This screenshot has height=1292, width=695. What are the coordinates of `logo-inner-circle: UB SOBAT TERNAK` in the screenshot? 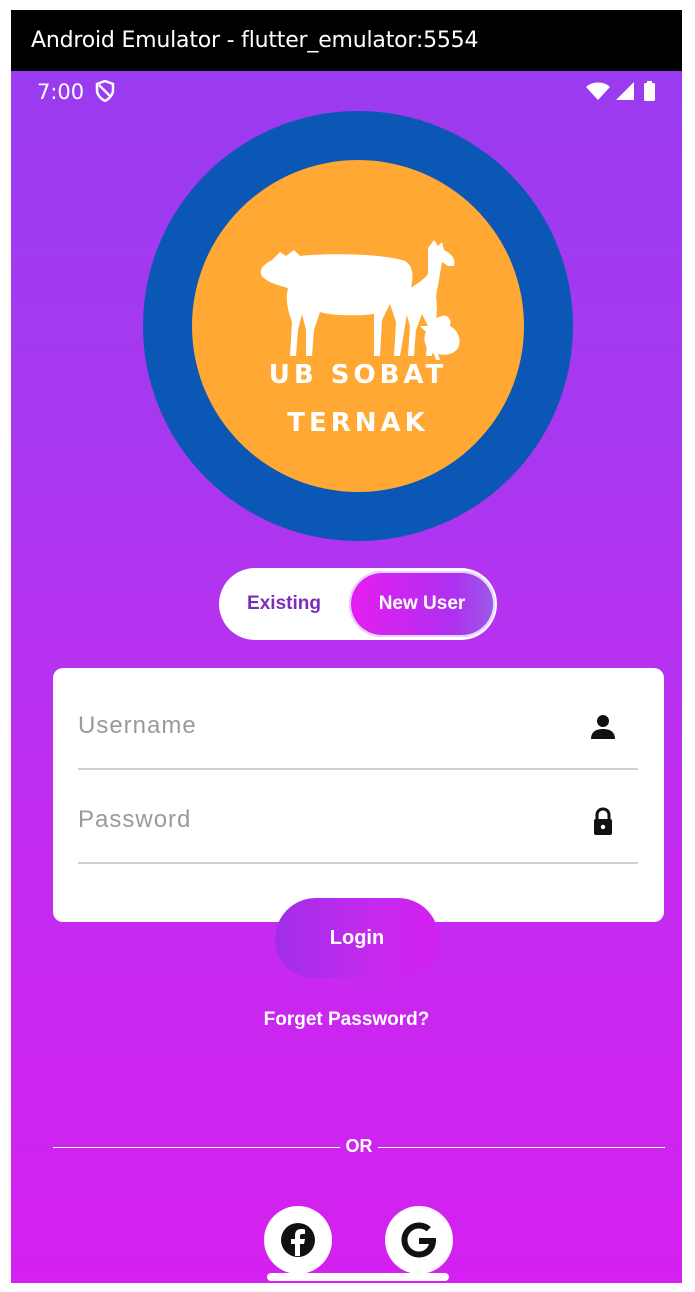 It's located at (358, 326).